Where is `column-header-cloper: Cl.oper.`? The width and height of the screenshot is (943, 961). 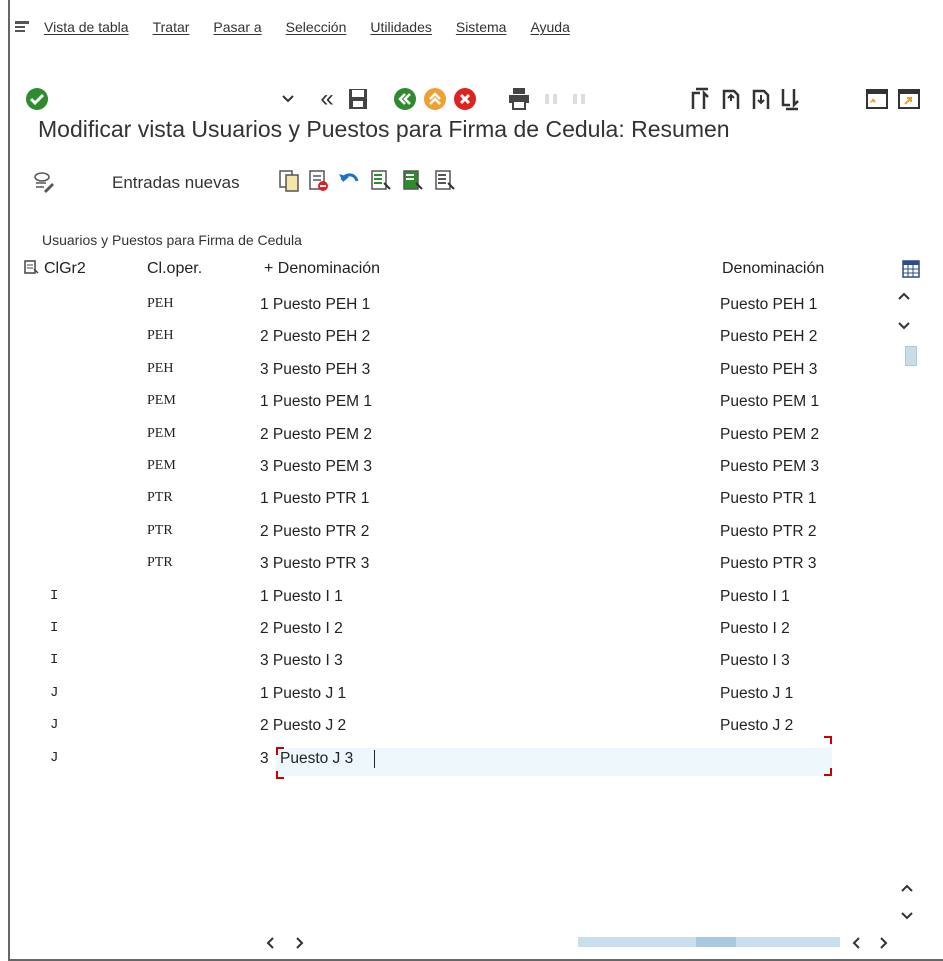 column-header-cloper: Cl.oper. is located at coordinates (174, 269).